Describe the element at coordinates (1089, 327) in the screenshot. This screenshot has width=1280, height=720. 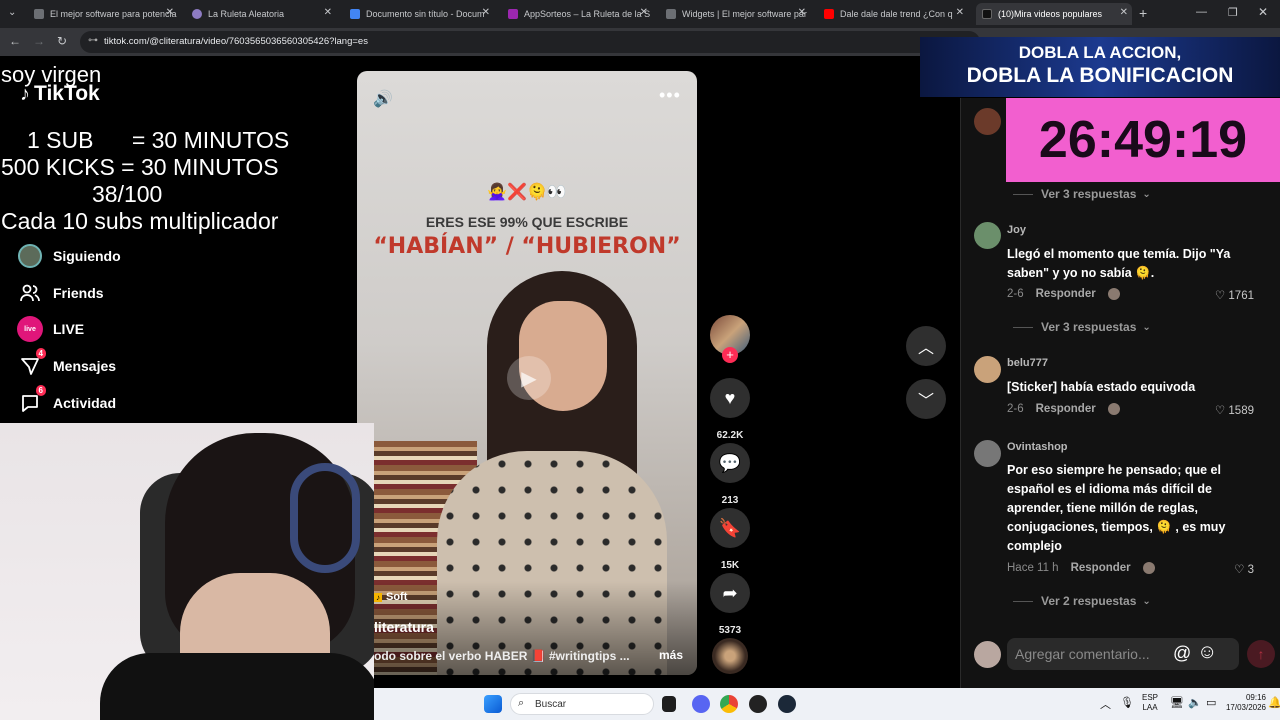
I see `view-replies-label: Ver 3 respuestas` at that location.